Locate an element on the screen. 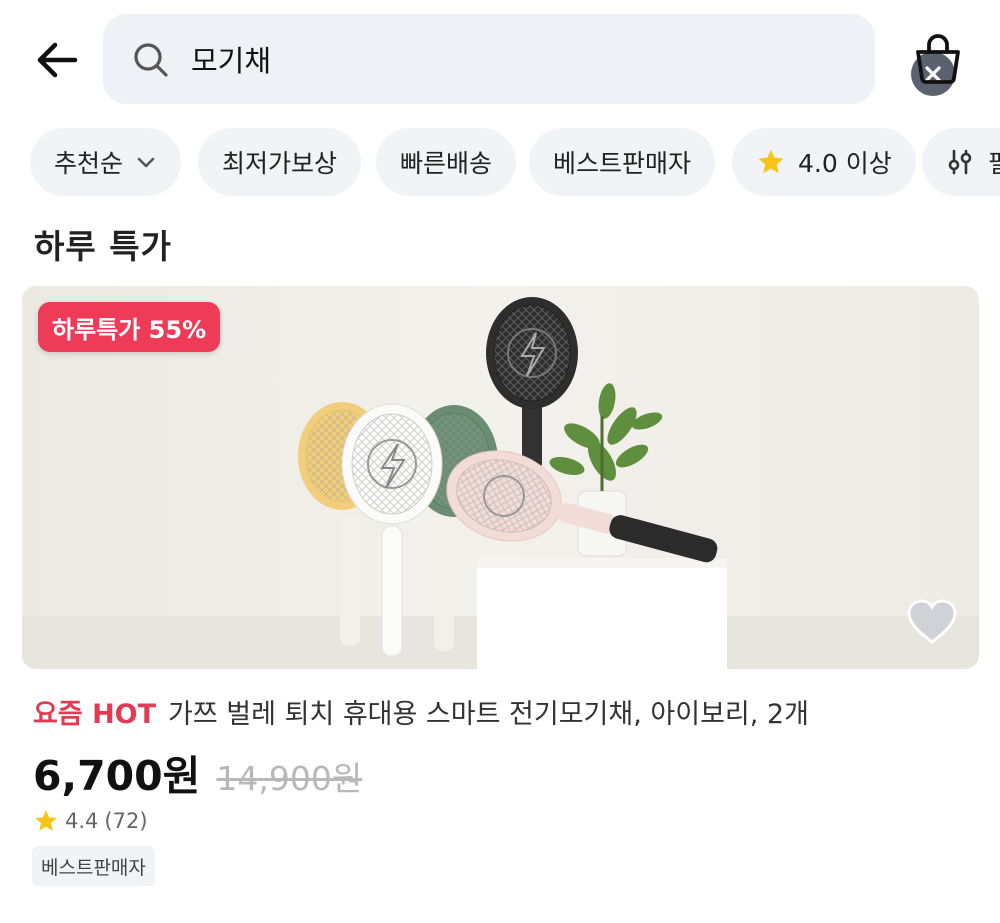 The image size is (1000, 923). arrow-left-icon is located at coordinates (57, 60).